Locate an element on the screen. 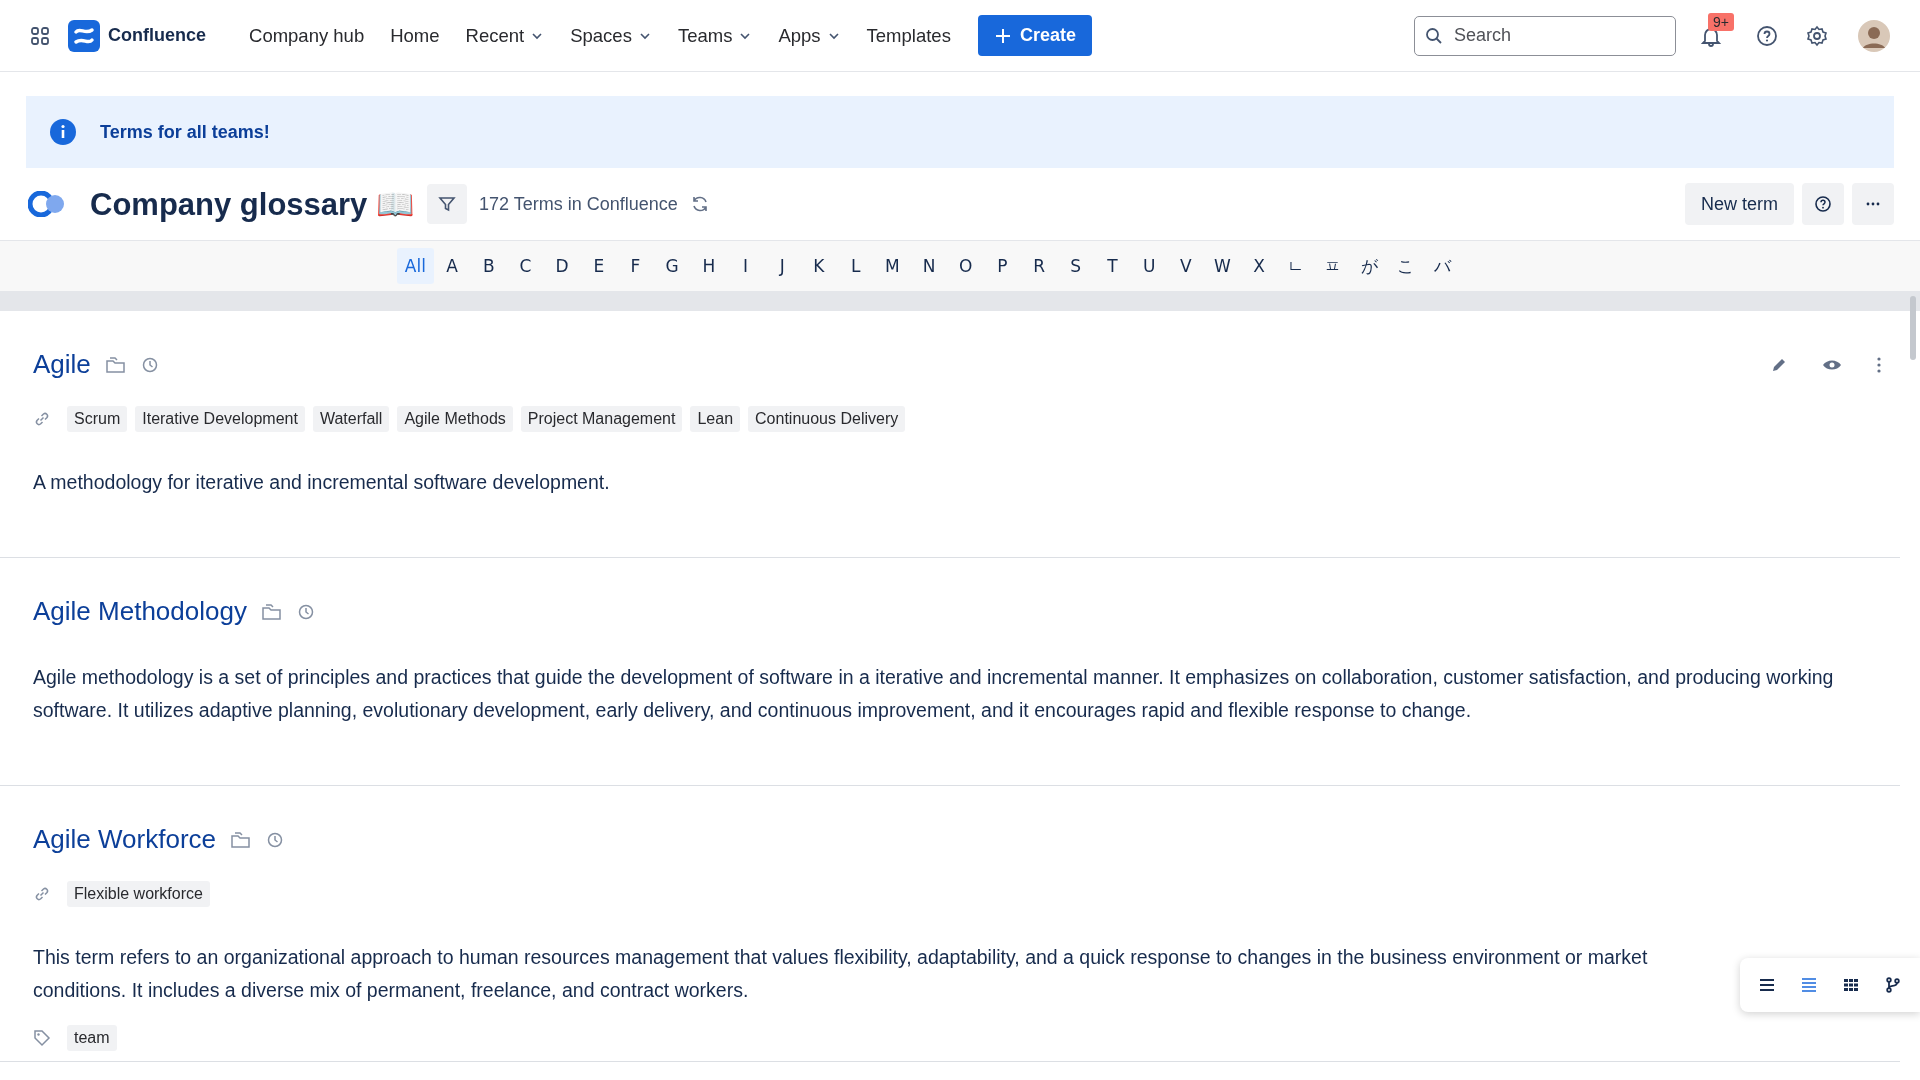 The image size is (1920, 1080). label-tag-icon is located at coordinates (42, 1038).